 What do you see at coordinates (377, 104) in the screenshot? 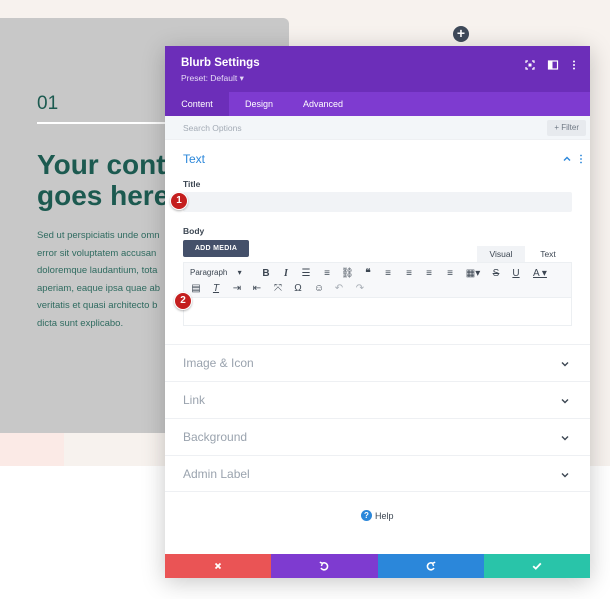
I see `modal-tabs: Content Design Advanced` at bounding box center [377, 104].